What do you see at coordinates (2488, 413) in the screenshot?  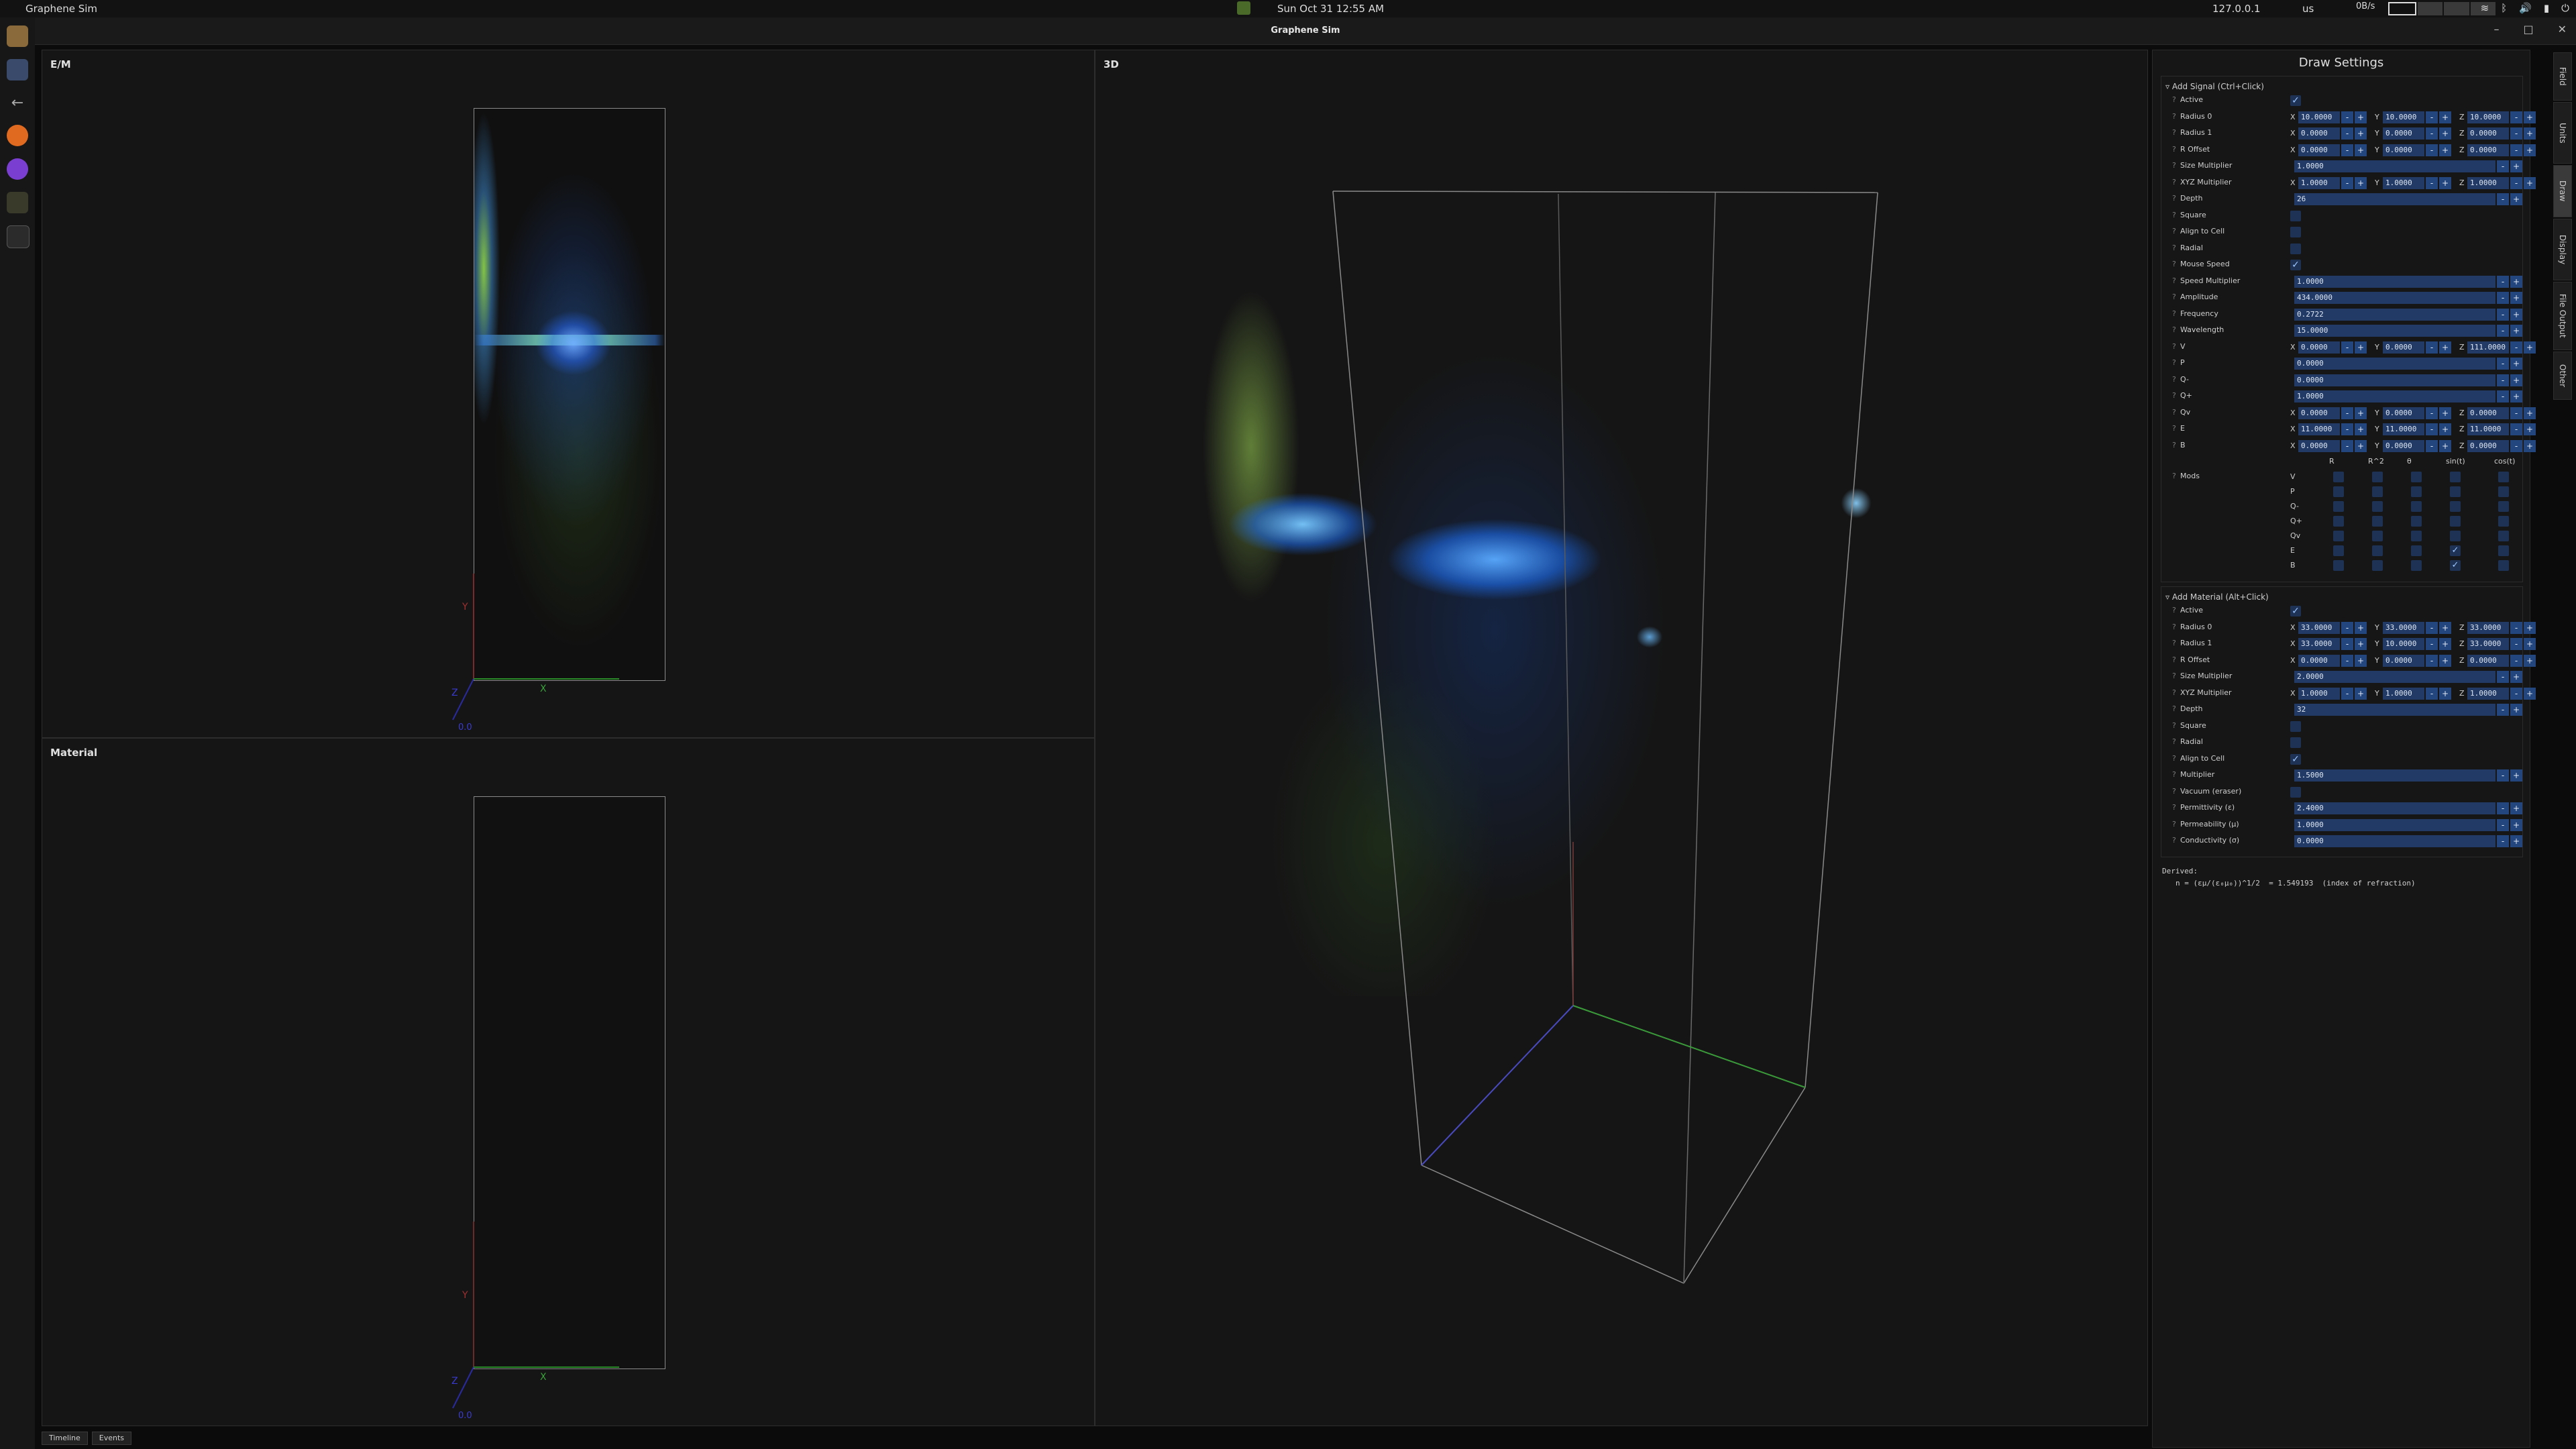 I see `signal-field-qv-z: 0.0000` at bounding box center [2488, 413].